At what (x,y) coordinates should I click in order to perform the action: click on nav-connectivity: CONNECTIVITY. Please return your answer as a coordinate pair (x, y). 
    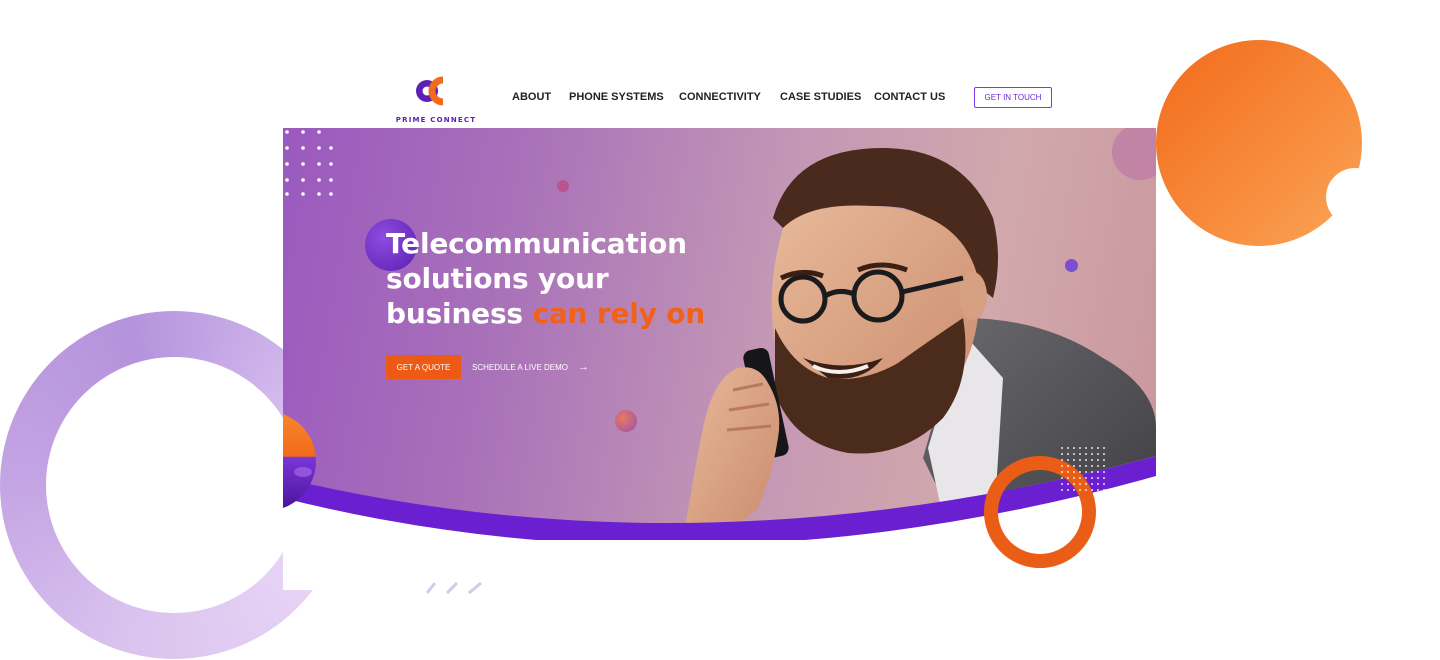
    Looking at the image, I should click on (720, 97).